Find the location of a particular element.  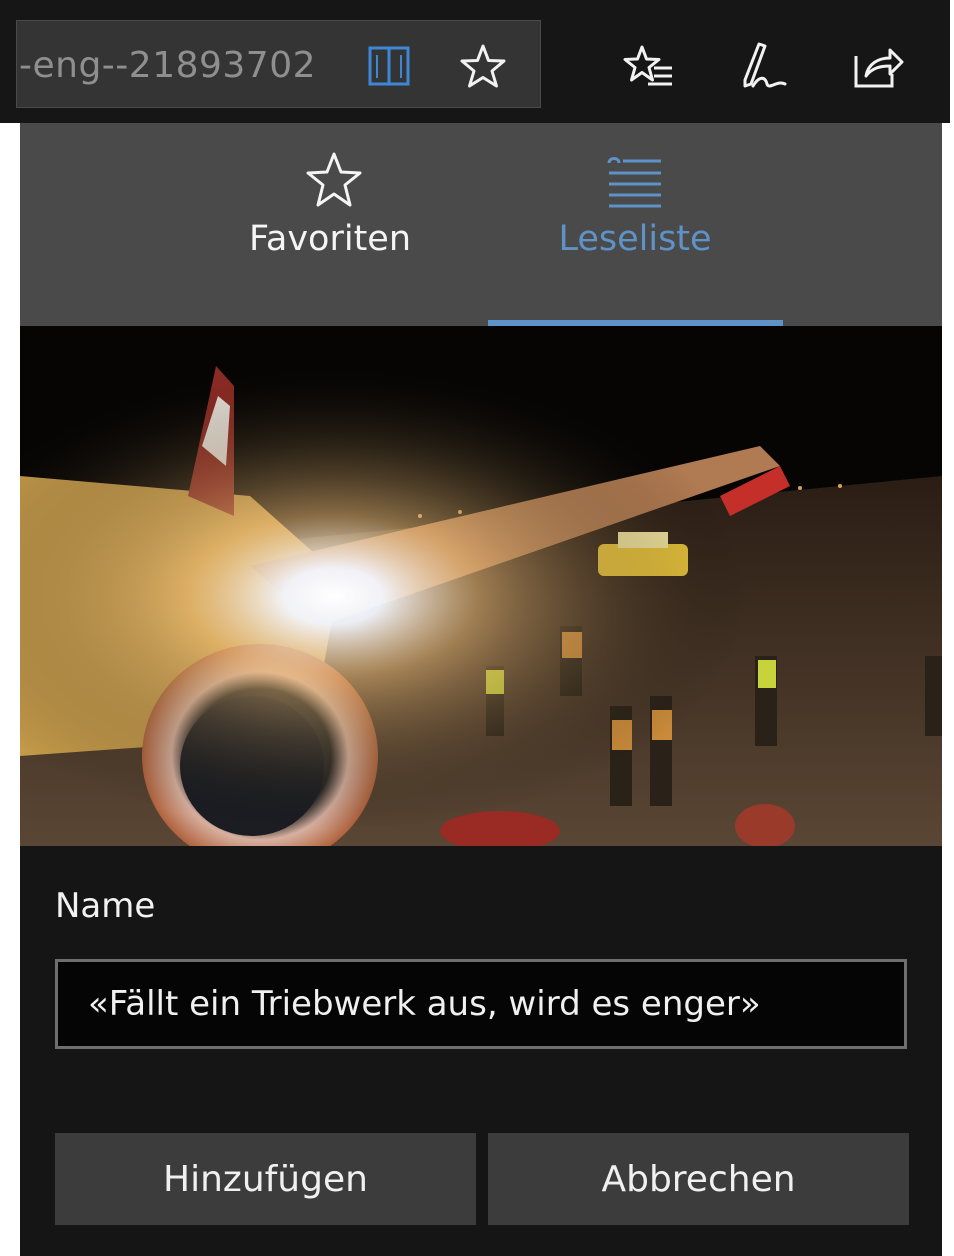

reading-view-icon is located at coordinates (389, 66).